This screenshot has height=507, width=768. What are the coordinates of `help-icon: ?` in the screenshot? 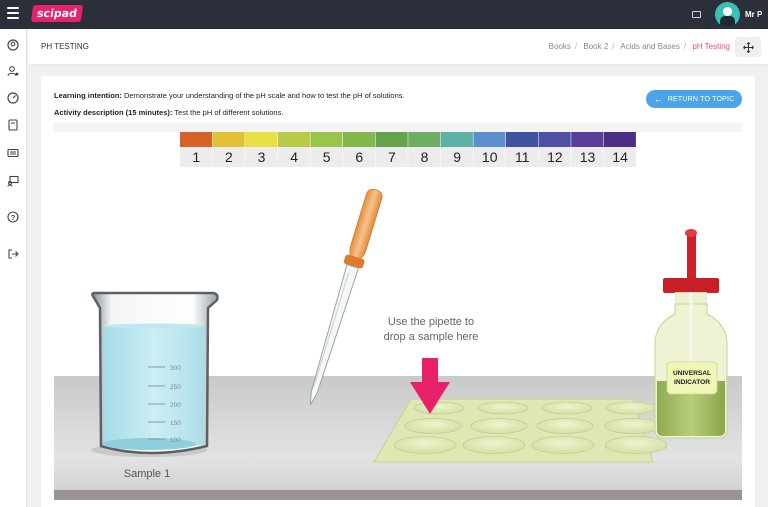 It's located at (13, 217).